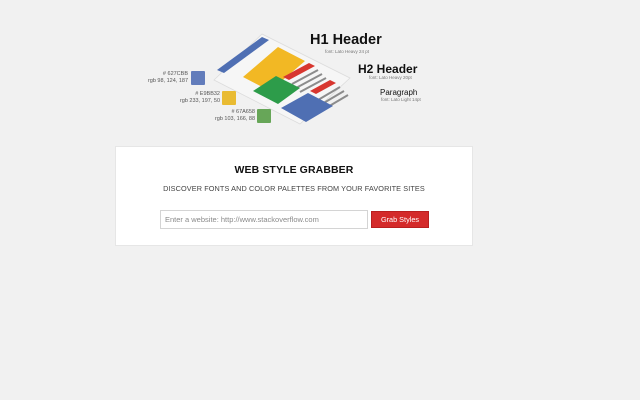 This screenshot has width=640, height=400. I want to click on h1-font-note: font: Lato Heavy 24 pt, so click(347, 51).